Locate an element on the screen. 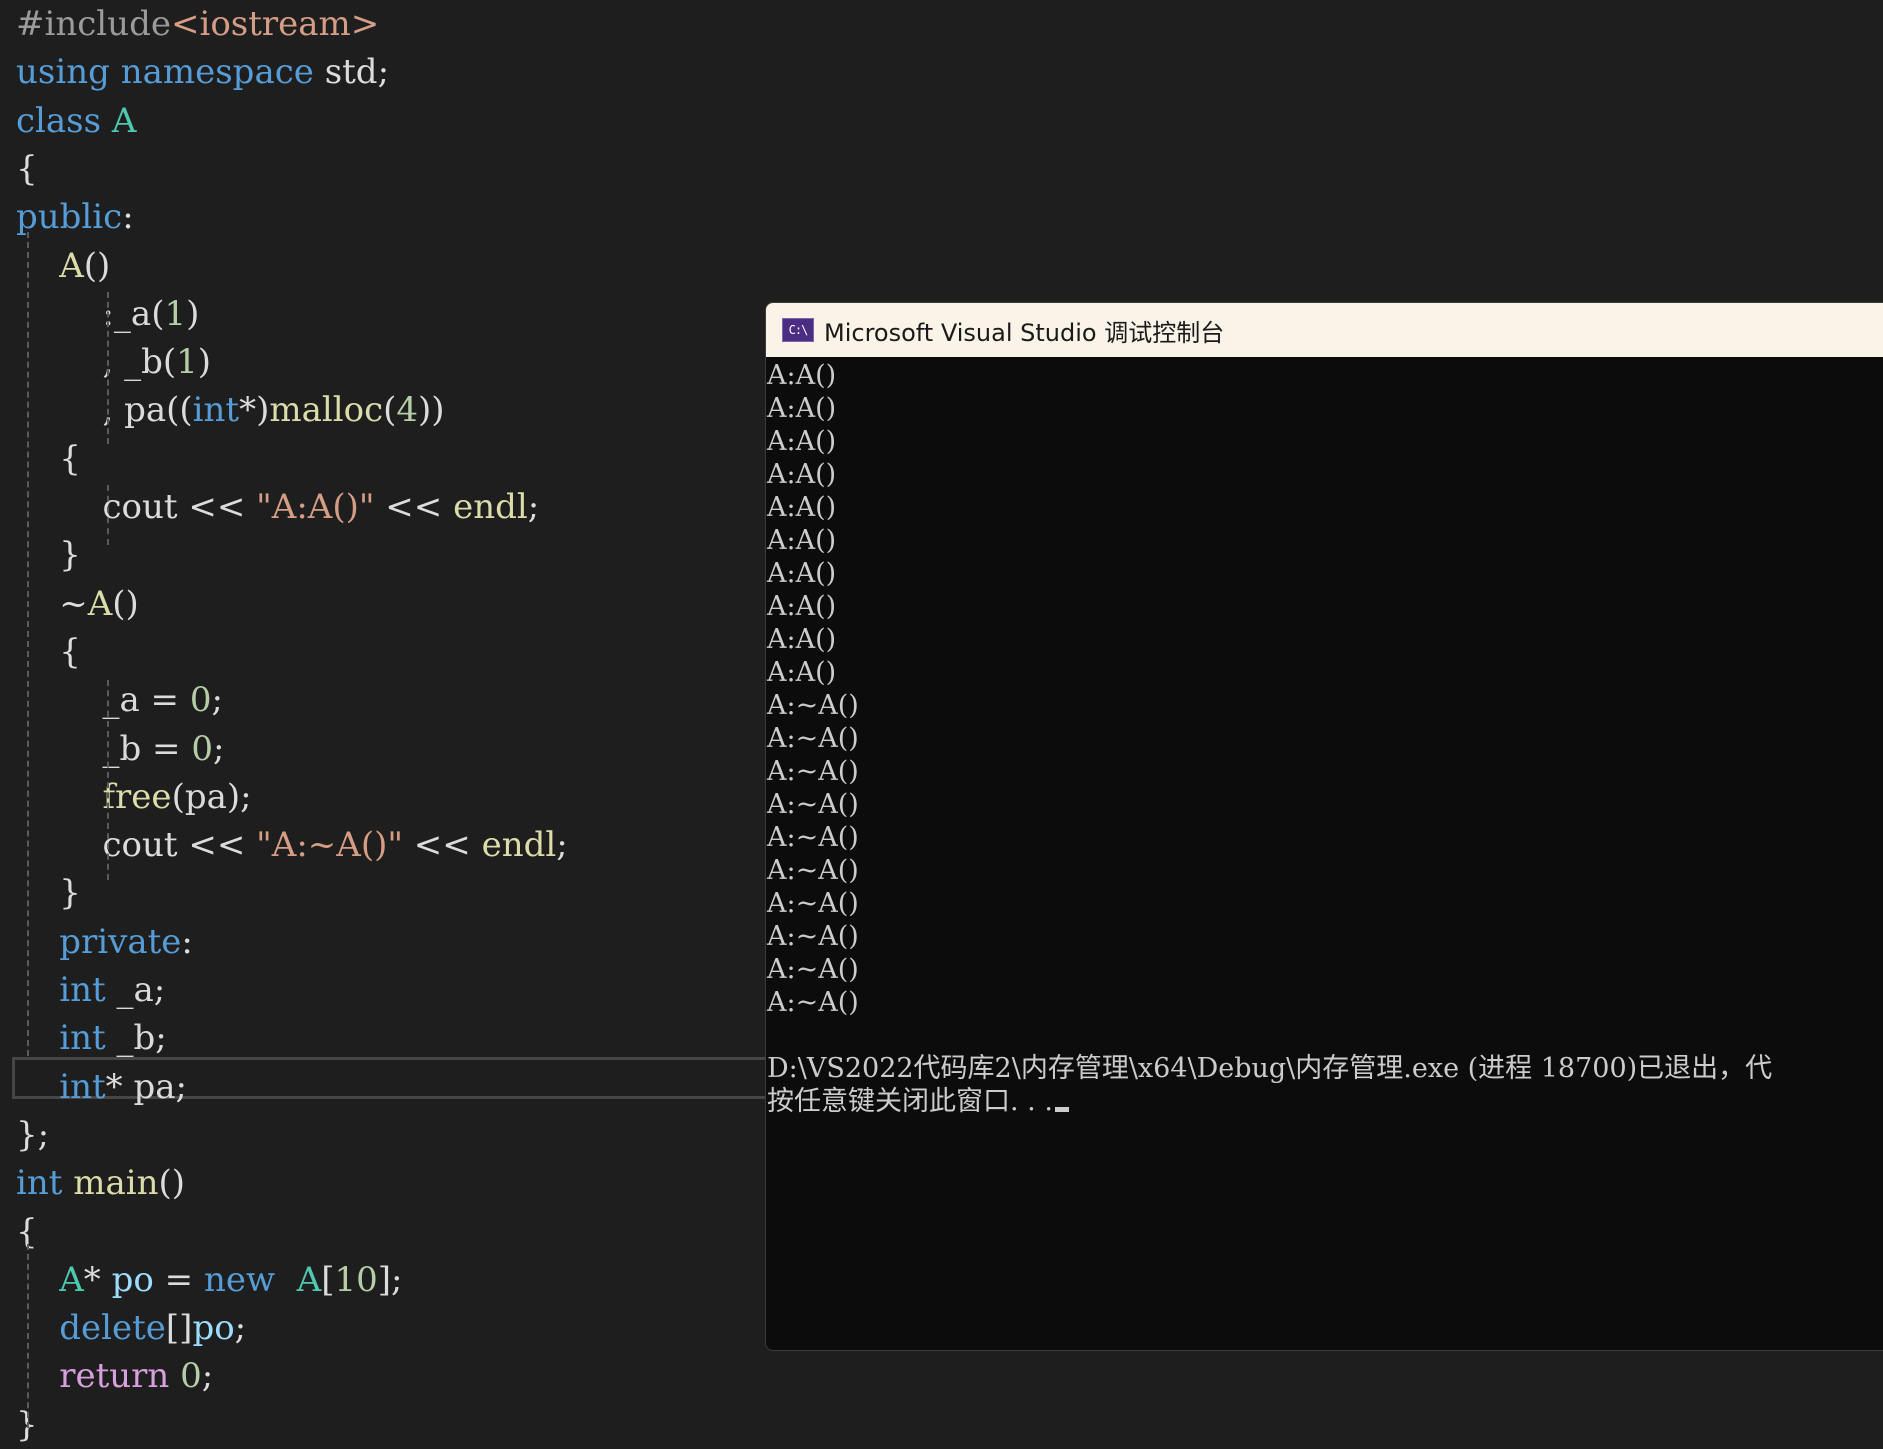 The width and height of the screenshot is (1883, 1449). code-line: int main() is located at coordinates (100, 1183).